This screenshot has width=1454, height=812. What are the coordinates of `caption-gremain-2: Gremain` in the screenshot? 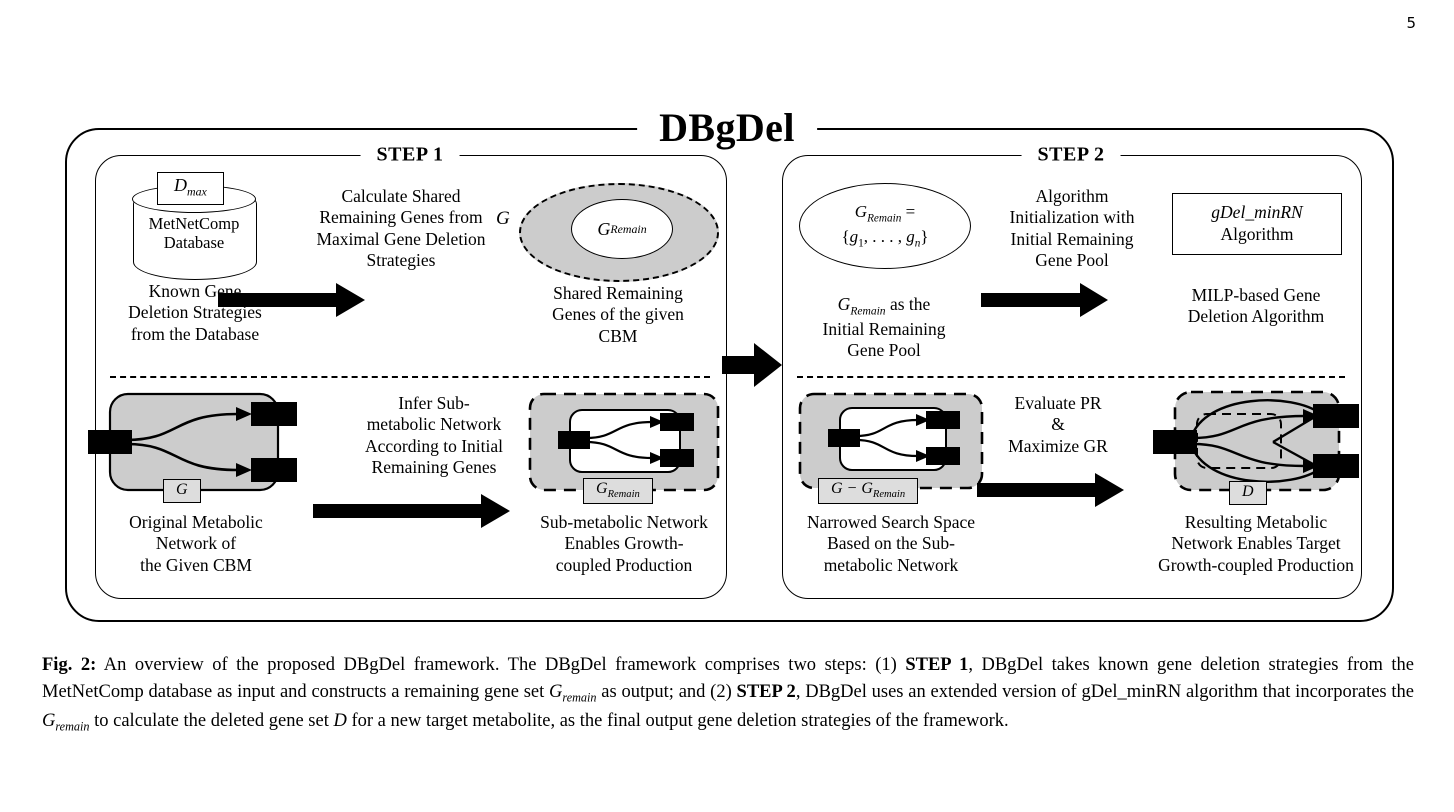 It's located at (66, 722).